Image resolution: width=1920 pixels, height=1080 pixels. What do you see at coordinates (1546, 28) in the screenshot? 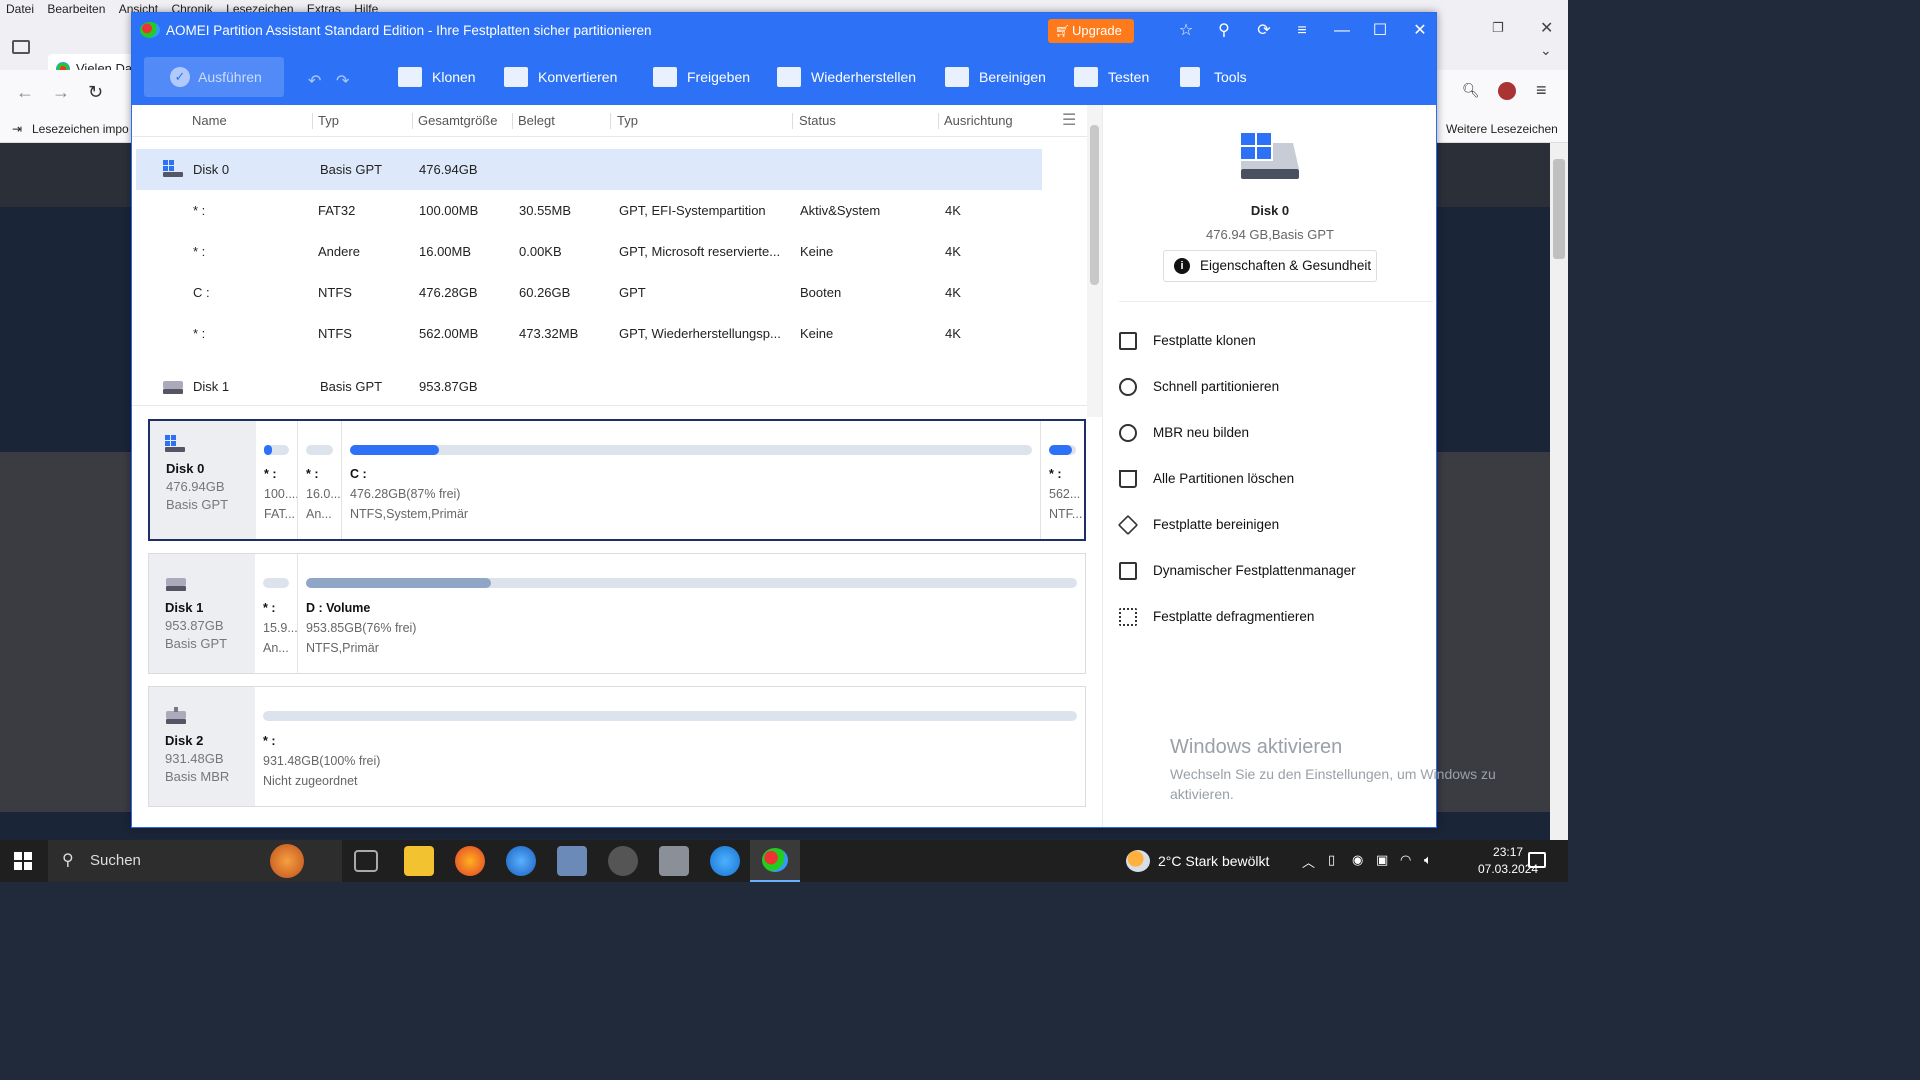
I see `browser-close-icon: ✕` at bounding box center [1546, 28].